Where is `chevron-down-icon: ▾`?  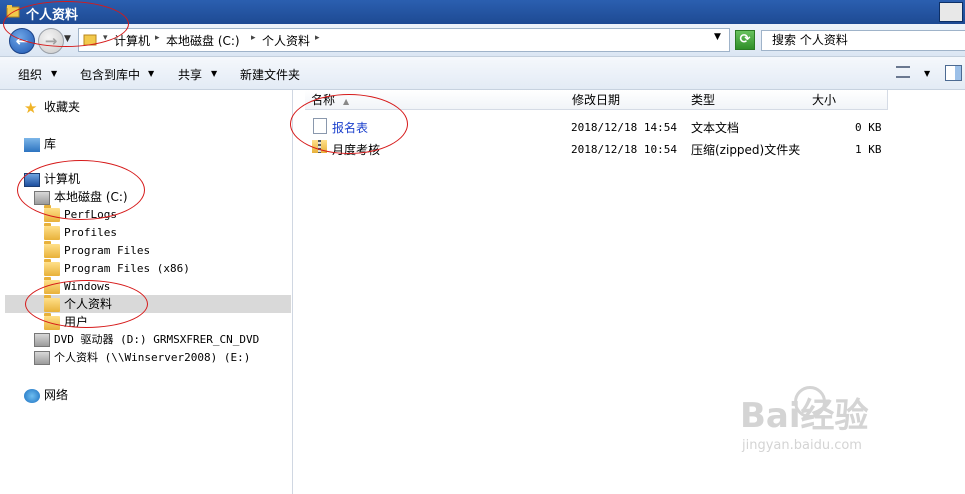 chevron-down-icon: ▾ is located at coordinates (105, 38).